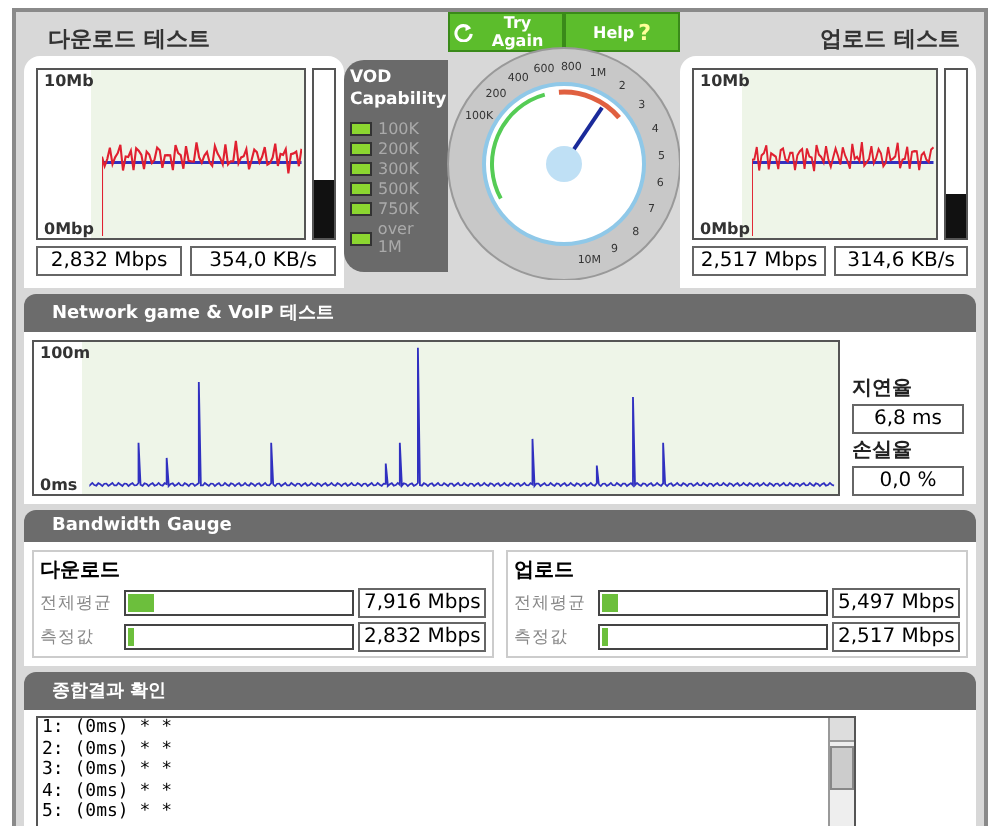 The image size is (1000, 826). I want to click on log-line: 4: (0ms) * *, so click(108, 791).